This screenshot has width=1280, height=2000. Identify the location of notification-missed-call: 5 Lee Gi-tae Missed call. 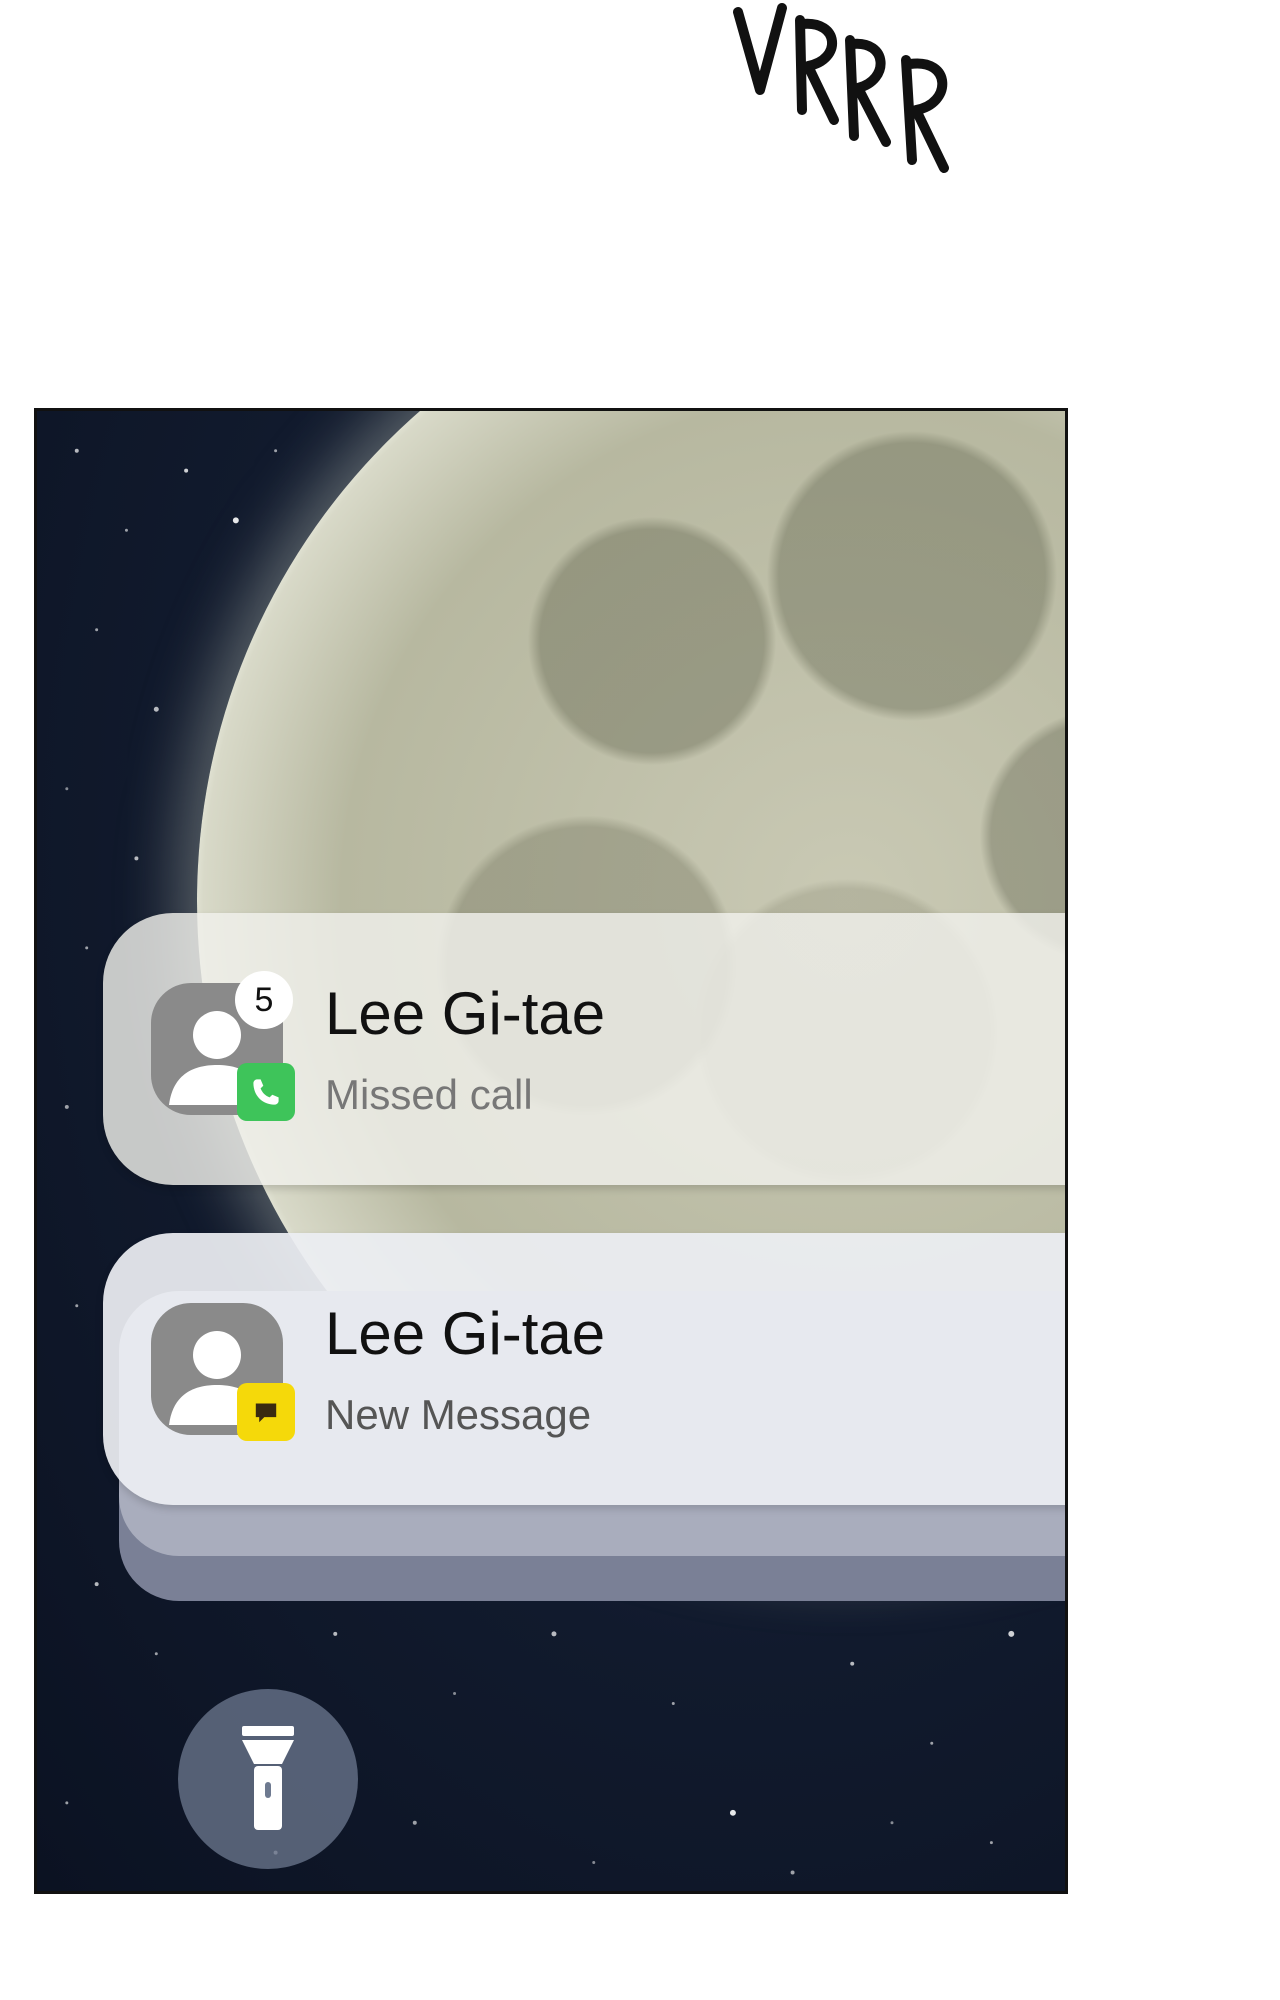
(584, 1049).